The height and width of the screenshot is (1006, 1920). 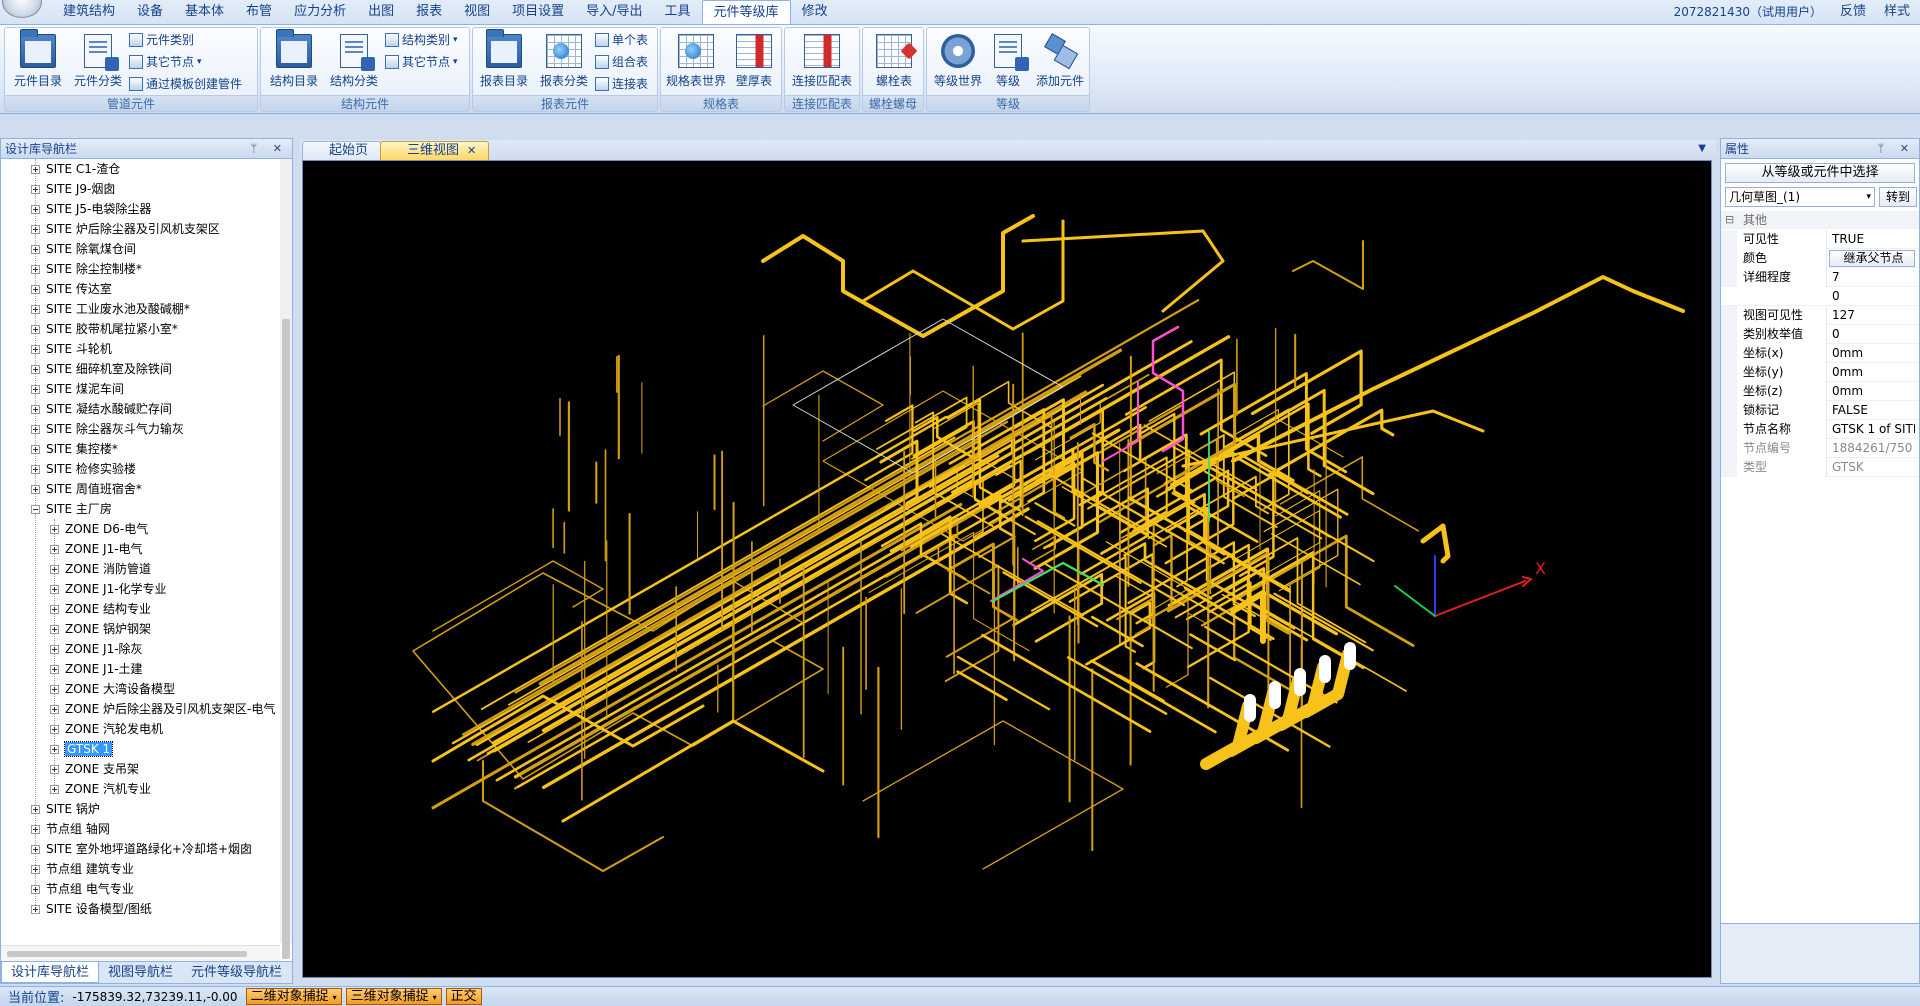 I want to click on structure-class-button: 结构分类, so click(x=354, y=62).